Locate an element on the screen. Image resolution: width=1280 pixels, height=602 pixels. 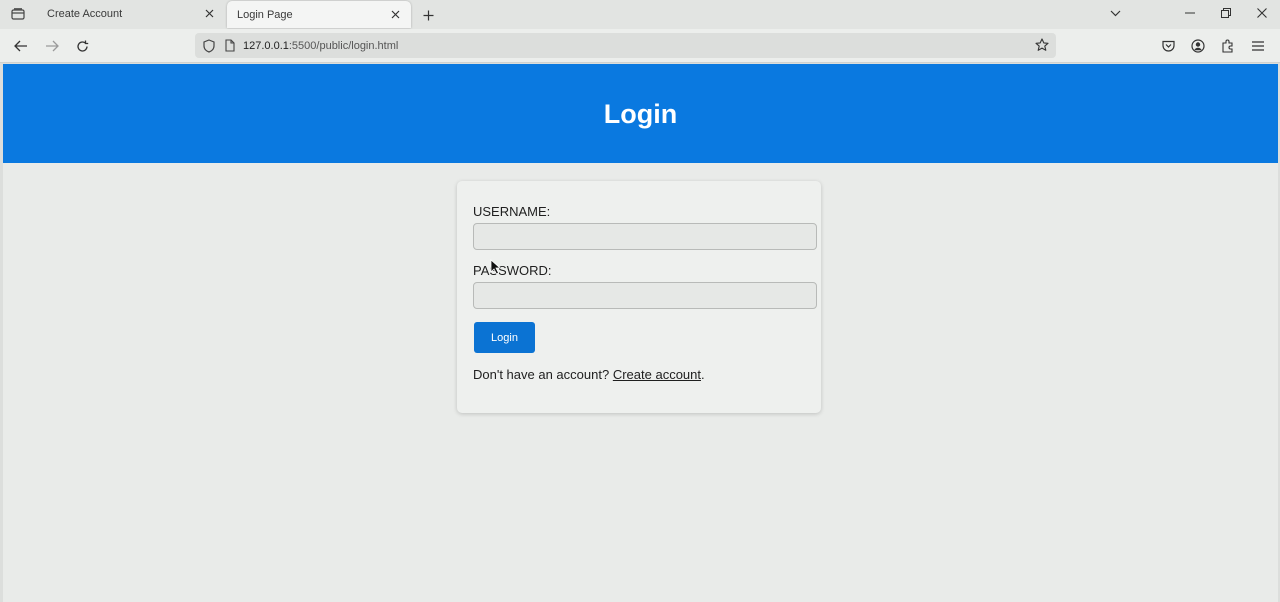
url-bar: 127.0.0.1:5500/public/login.html is located at coordinates (625, 45).